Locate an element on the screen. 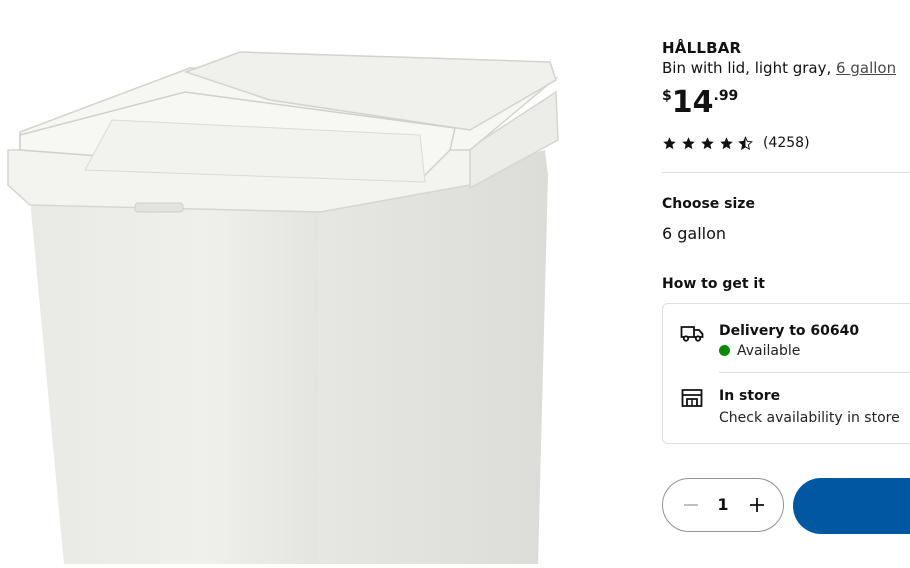 The height and width of the screenshot is (568, 910). truck-icon is located at coordinates (692, 334).